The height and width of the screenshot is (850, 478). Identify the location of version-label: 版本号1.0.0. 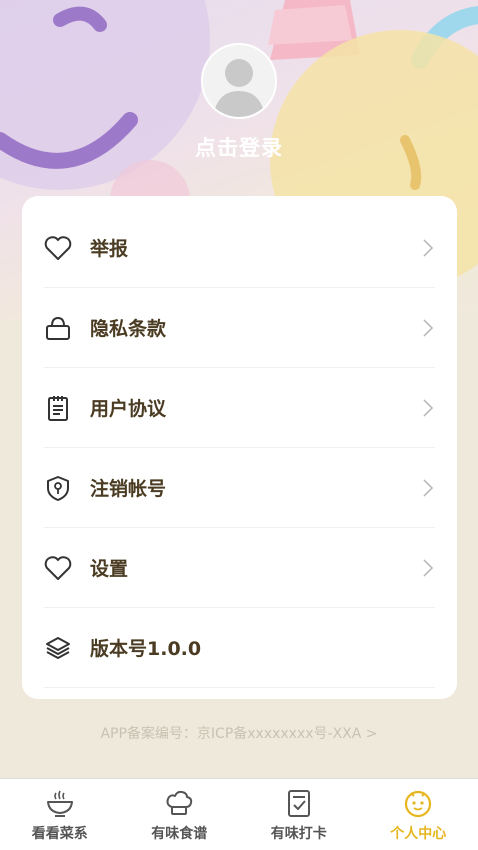
(146, 649).